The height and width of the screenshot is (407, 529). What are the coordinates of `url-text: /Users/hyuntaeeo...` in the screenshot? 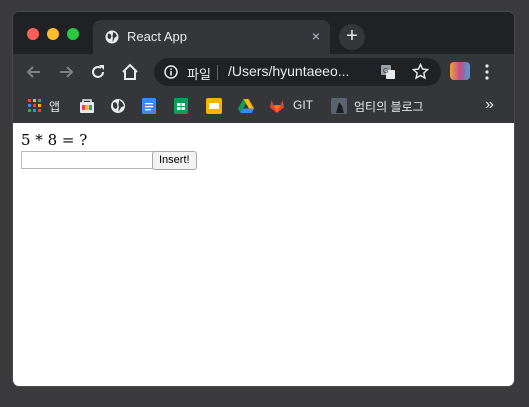 It's located at (288, 71).